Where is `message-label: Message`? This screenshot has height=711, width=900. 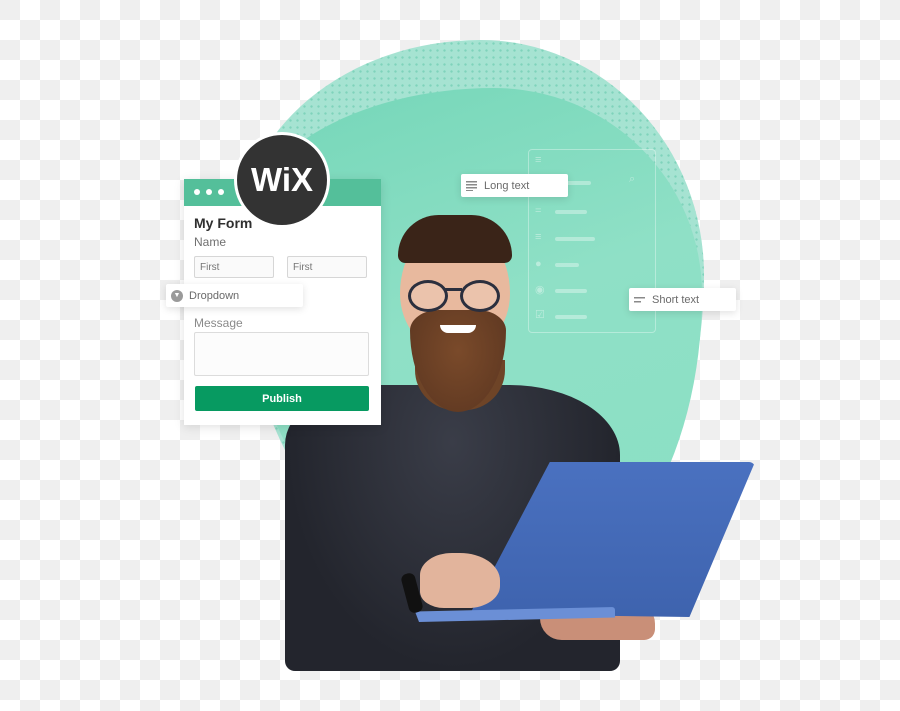 message-label: Message is located at coordinates (218, 323).